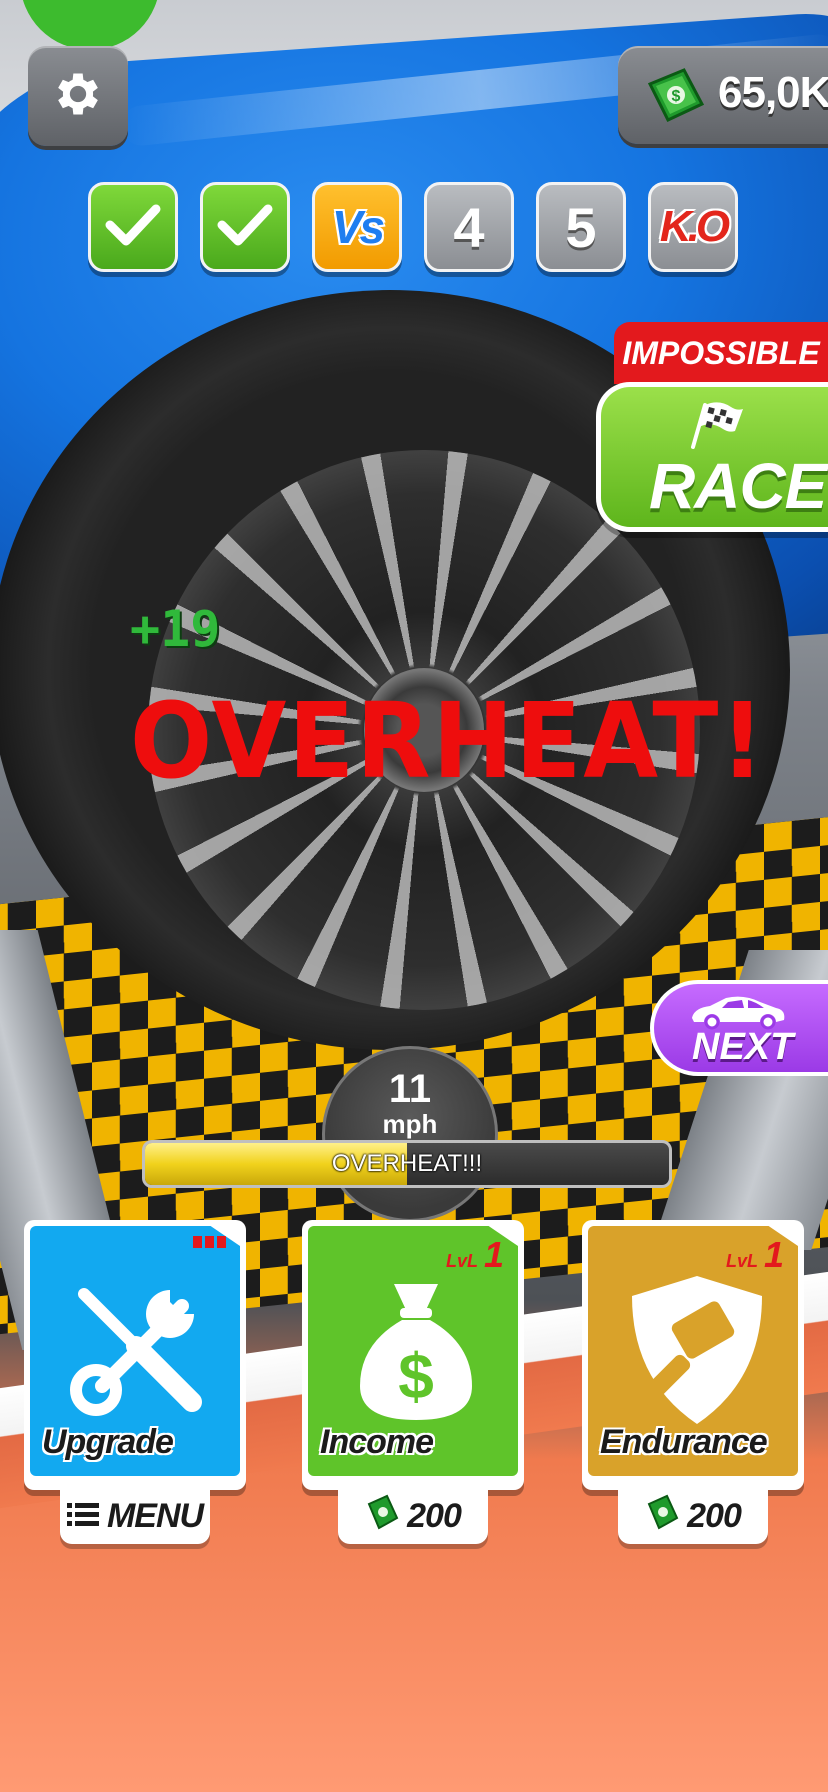 Image resolution: width=828 pixels, height=1792 pixels. What do you see at coordinates (377, 1442) in the screenshot?
I see `income-card-label: Income` at bounding box center [377, 1442].